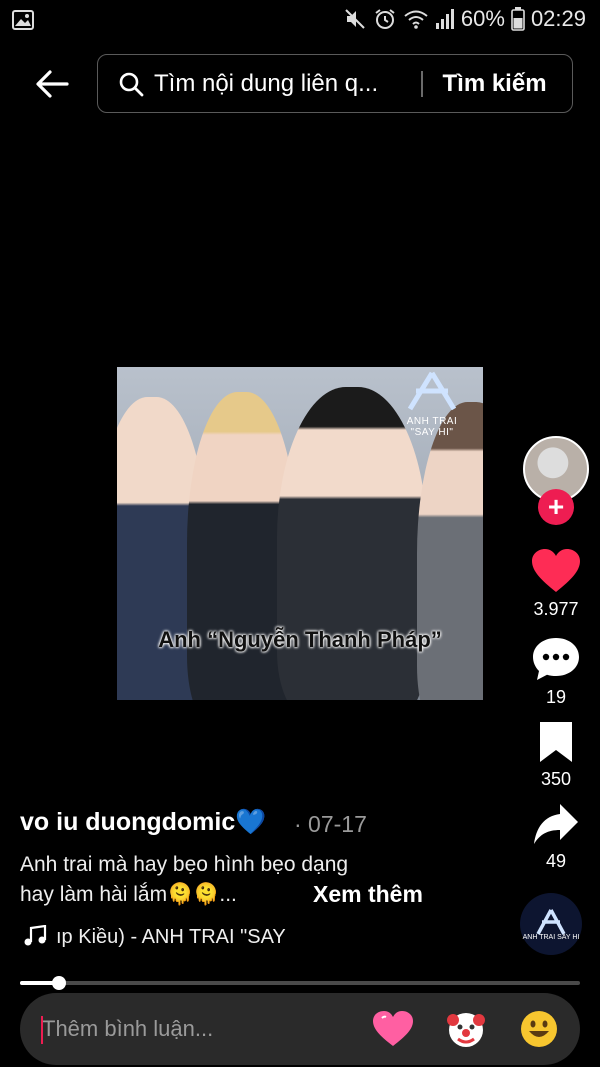 The width and height of the screenshot is (600, 1067). Describe the element at coordinates (42, 1030) in the screenshot. I see `text-cursor` at that location.